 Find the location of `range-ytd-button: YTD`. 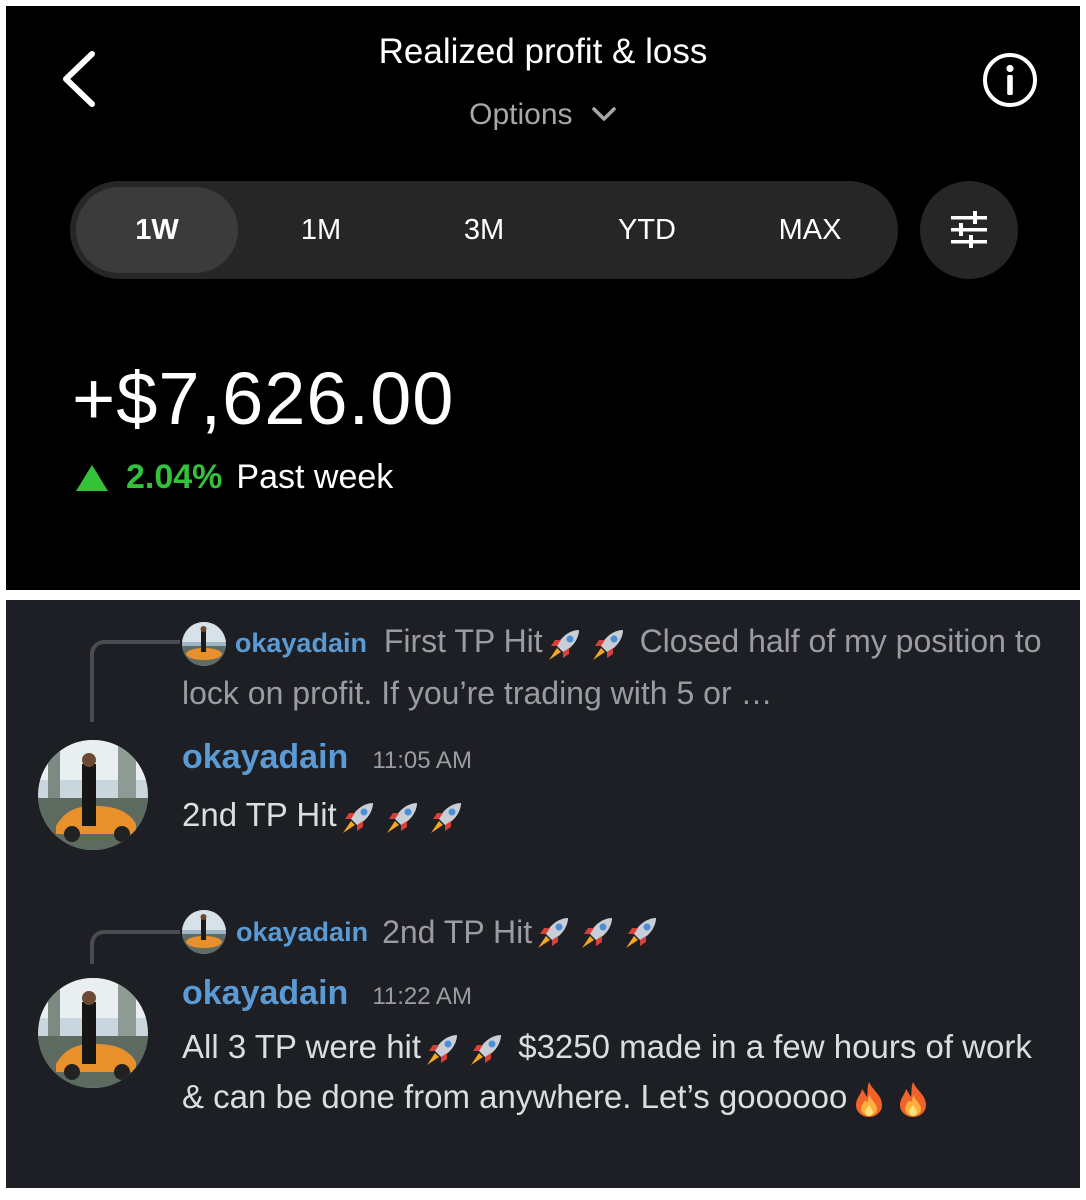

range-ytd-button: YTD is located at coordinates (647, 230).